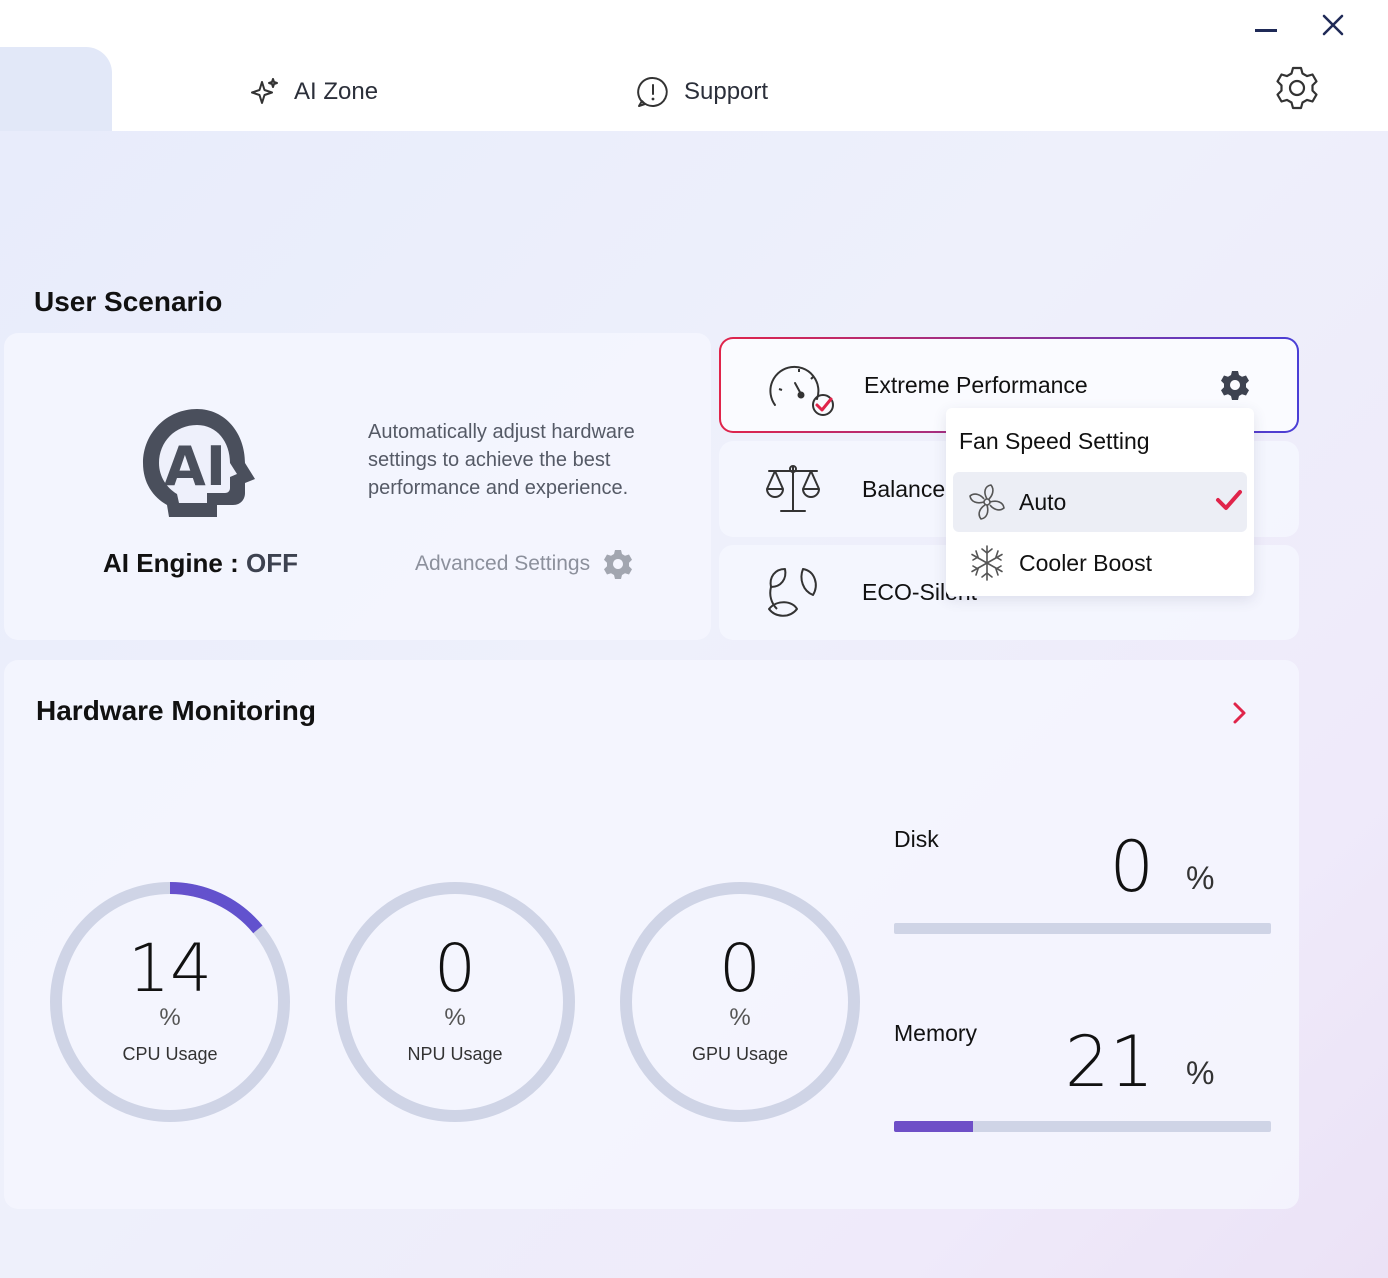 This screenshot has width=1388, height=1278. What do you see at coordinates (128, 301) in the screenshot?
I see `user-scenario-title: User Scenario` at bounding box center [128, 301].